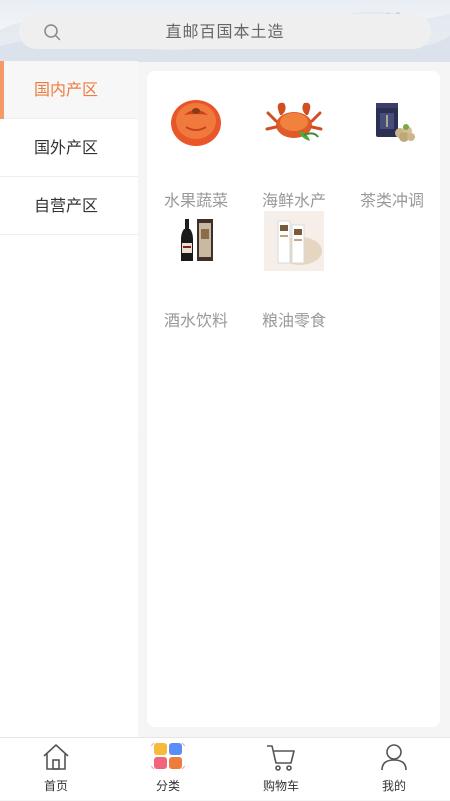 The width and height of the screenshot is (450, 801). I want to click on category-item-drinks: 酒水饮料, so click(196, 270).